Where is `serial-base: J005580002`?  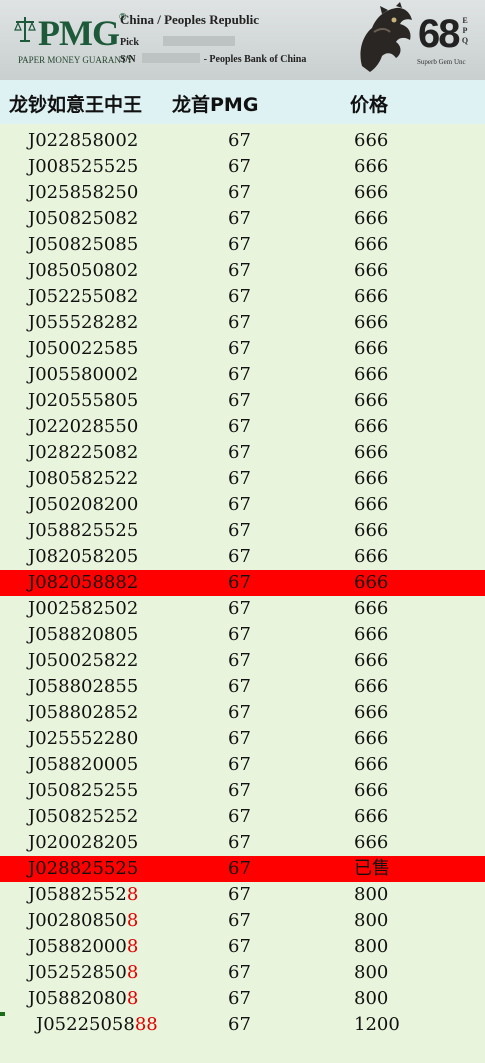 serial-base: J005580002 is located at coordinates (83, 374).